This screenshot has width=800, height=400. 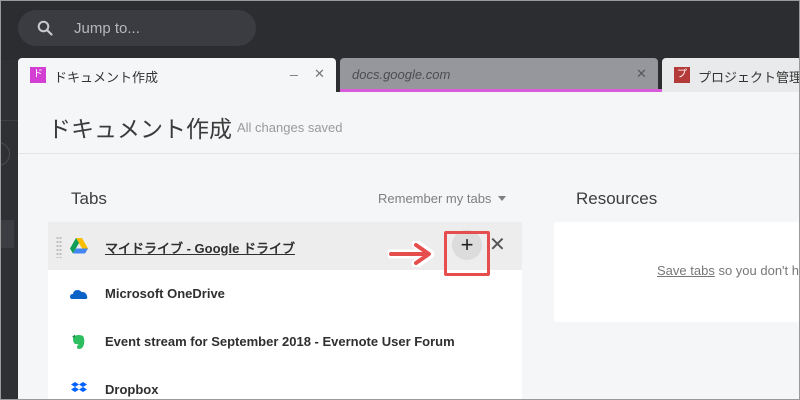 I want to click on browser-tab-project: プ プロジェクト管理, so click(x=731, y=75).